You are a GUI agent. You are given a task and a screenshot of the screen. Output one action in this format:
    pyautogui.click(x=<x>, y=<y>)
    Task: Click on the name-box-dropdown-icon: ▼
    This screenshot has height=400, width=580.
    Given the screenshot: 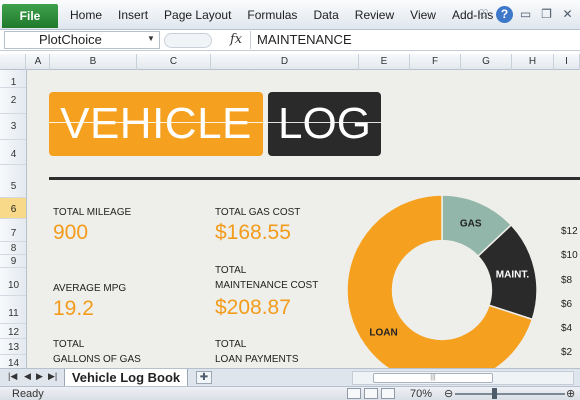 What is the action you would take?
    pyautogui.click(x=151, y=38)
    